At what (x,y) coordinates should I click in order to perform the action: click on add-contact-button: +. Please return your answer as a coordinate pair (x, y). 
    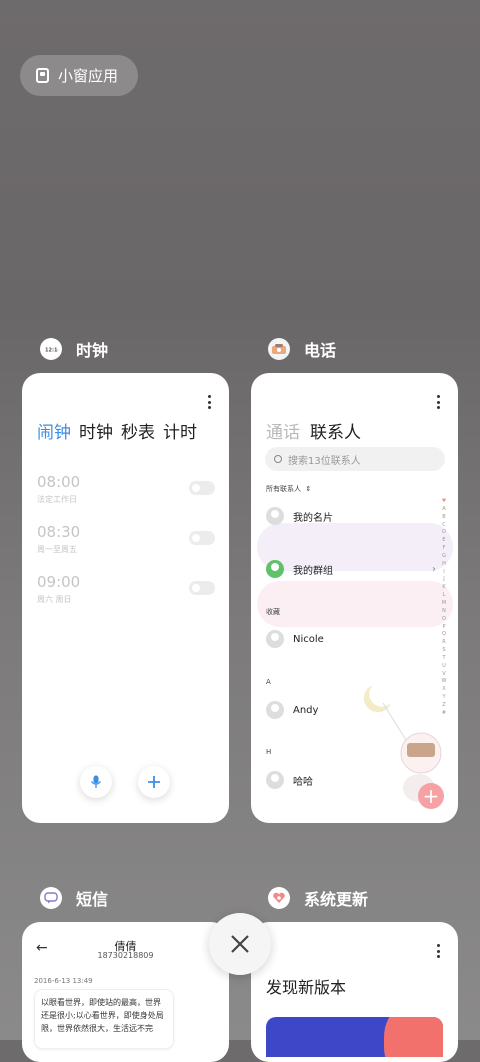
    Looking at the image, I should click on (431, 796).